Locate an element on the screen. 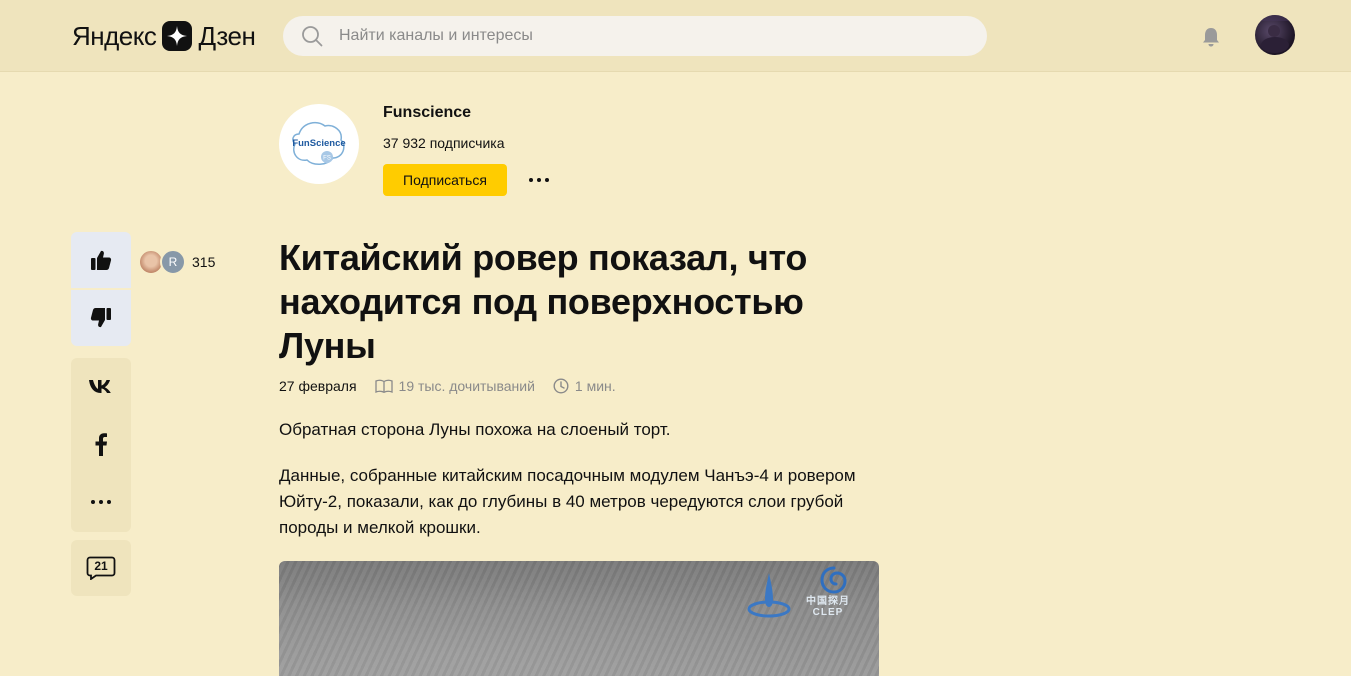 The height and width of the screenshot is (676, 1351). thumbs-up-icon is located at coordinates (101, 260).